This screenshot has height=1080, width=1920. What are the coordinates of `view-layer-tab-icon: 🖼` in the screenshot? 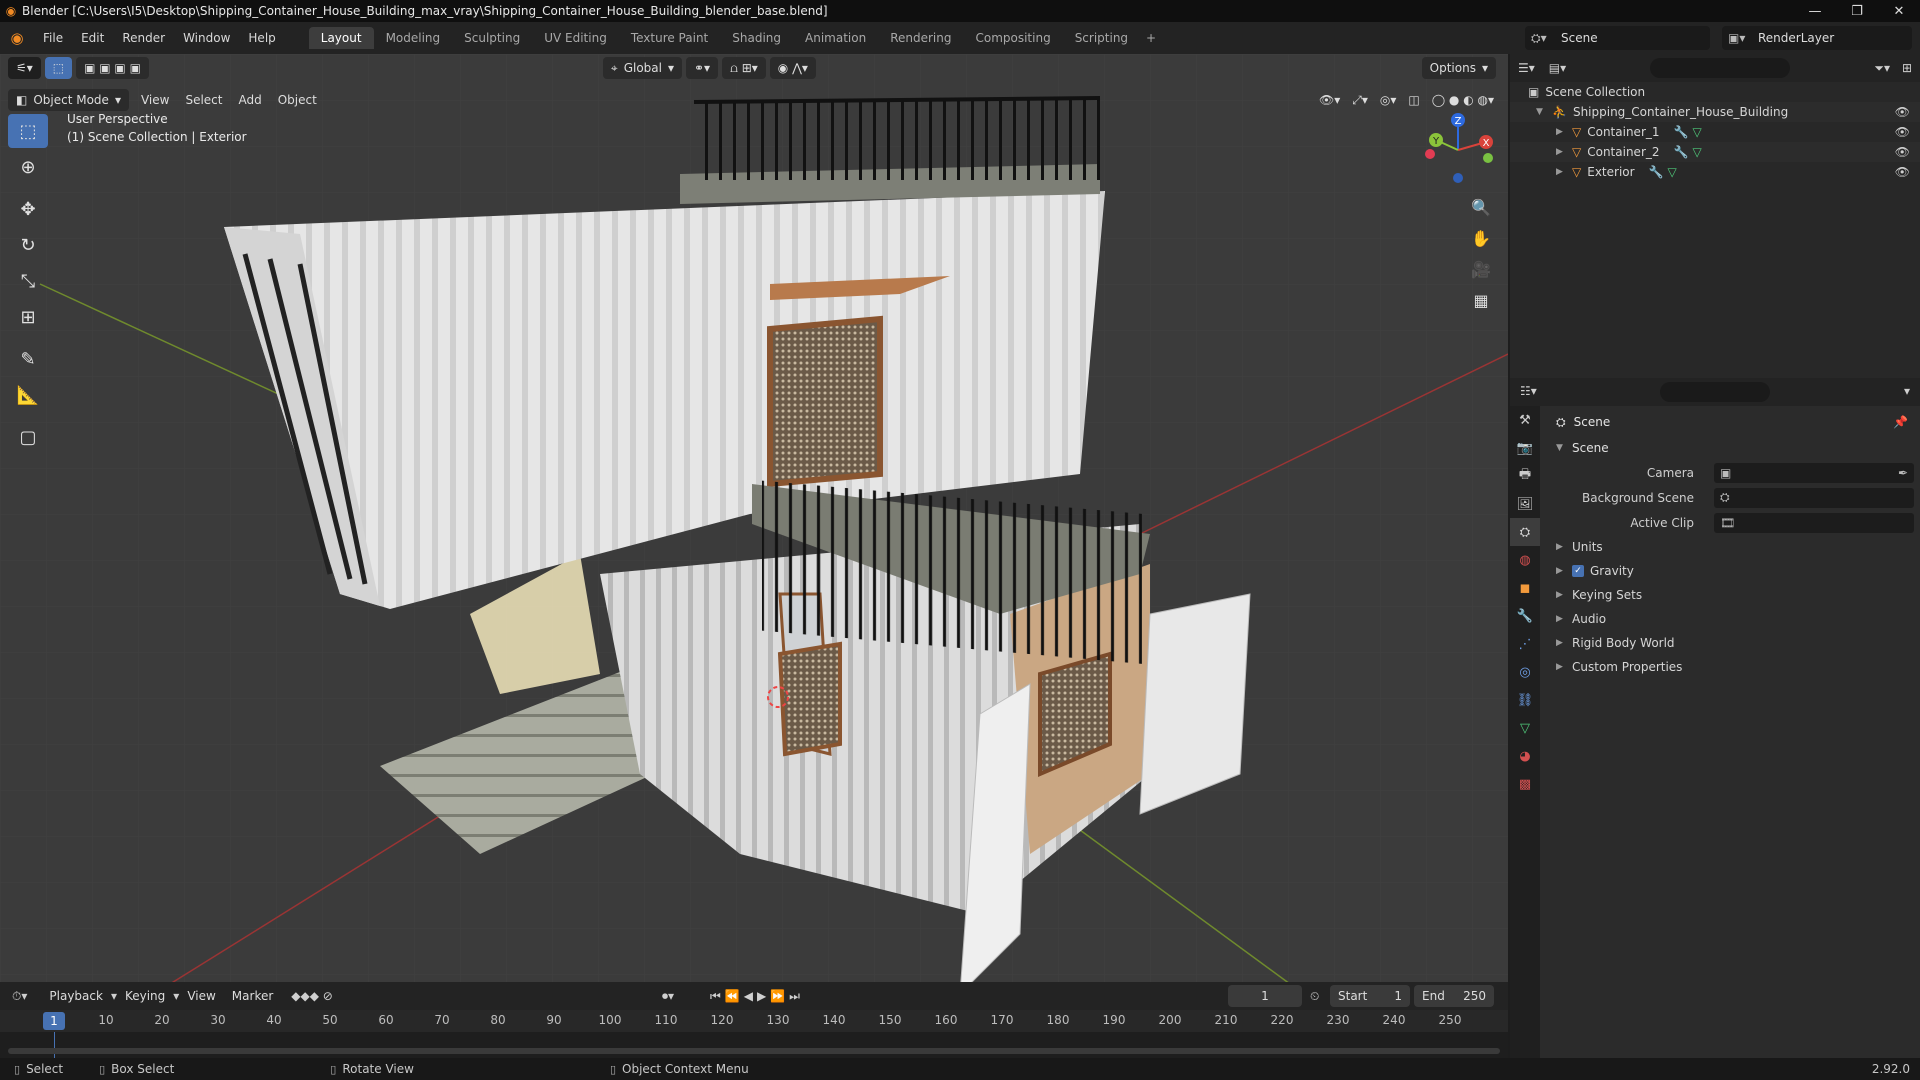 It's located at (1525, 504).